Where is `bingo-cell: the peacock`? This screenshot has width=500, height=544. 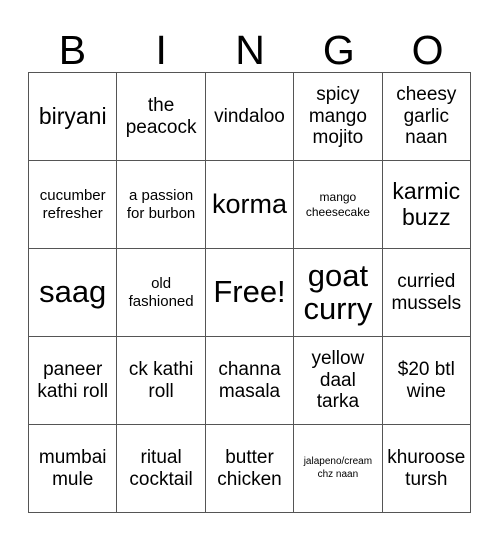 bingo-cell: the peacock is located at coordinates (161, 117).